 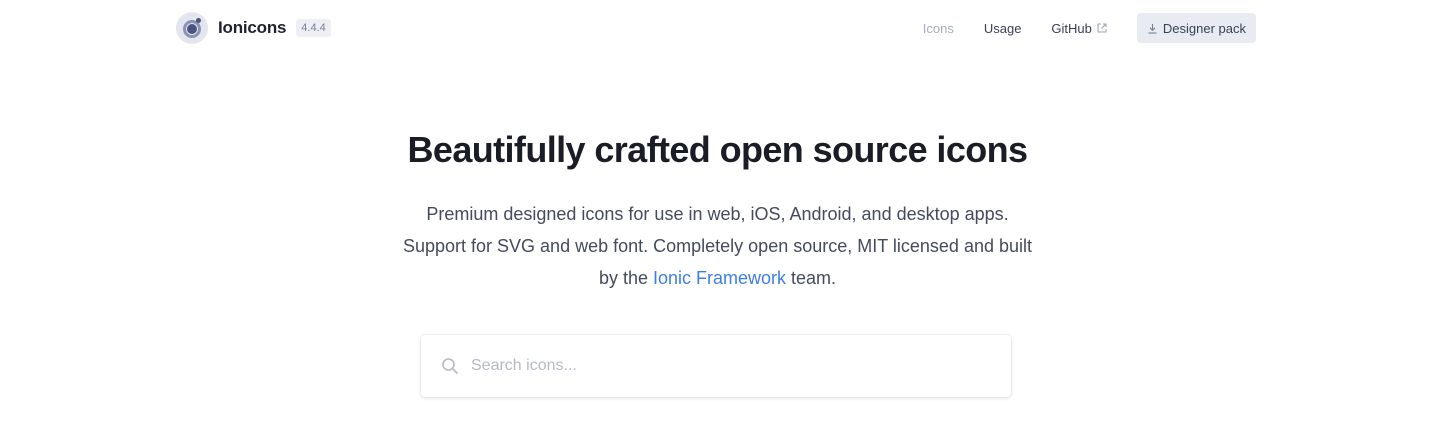 What do you see at coordinates (192, 28) in the screenshot?
I see `ionicons-logo-icon` at bounding box center [192, 28].